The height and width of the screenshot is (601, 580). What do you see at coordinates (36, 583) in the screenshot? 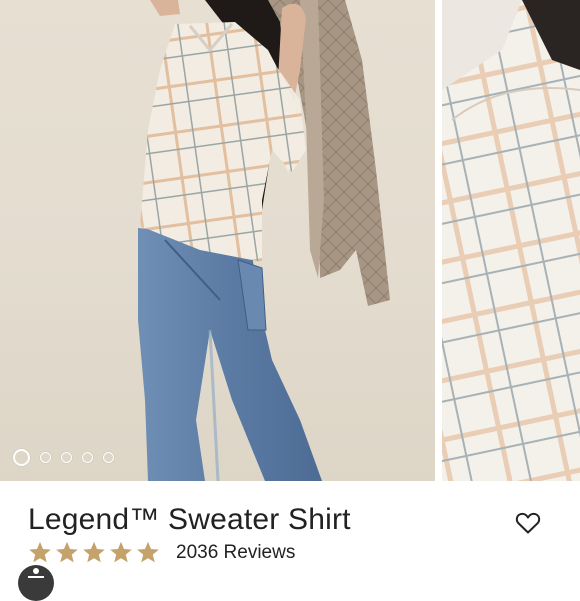
I see `accessibility-button` at bounding box center [36, 583].